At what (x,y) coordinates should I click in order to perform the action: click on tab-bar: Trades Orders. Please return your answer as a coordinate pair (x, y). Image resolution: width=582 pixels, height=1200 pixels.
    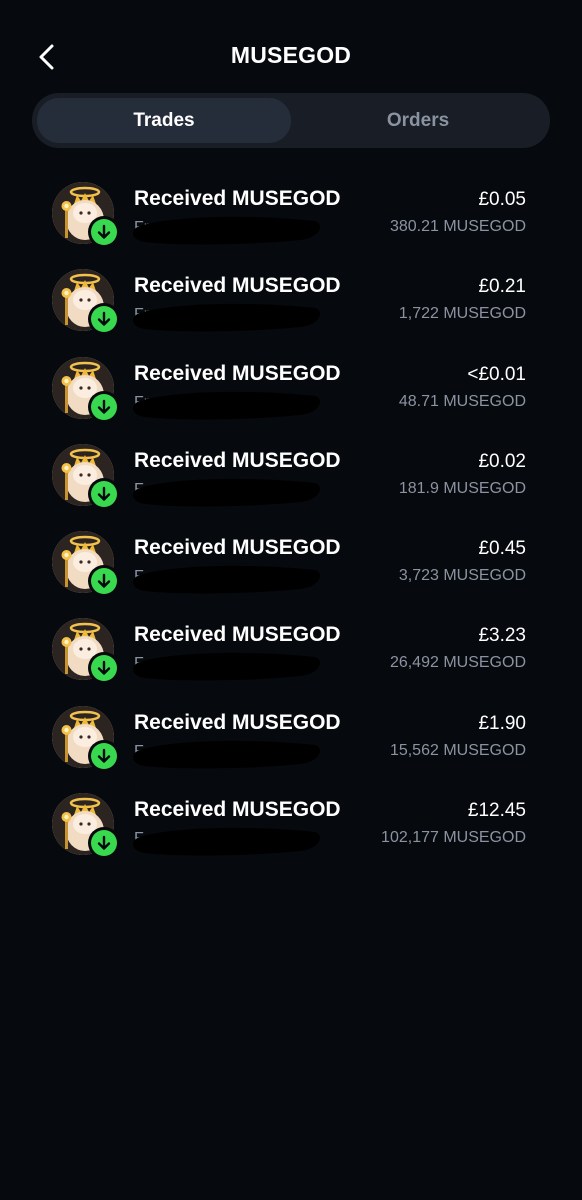
    Looking at the image, I should click on (291, 120).